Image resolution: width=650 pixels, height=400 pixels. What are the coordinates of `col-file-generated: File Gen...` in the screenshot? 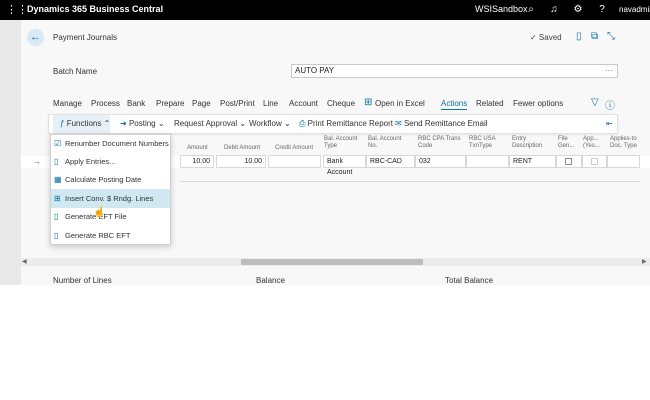 It's located at (569, 143).